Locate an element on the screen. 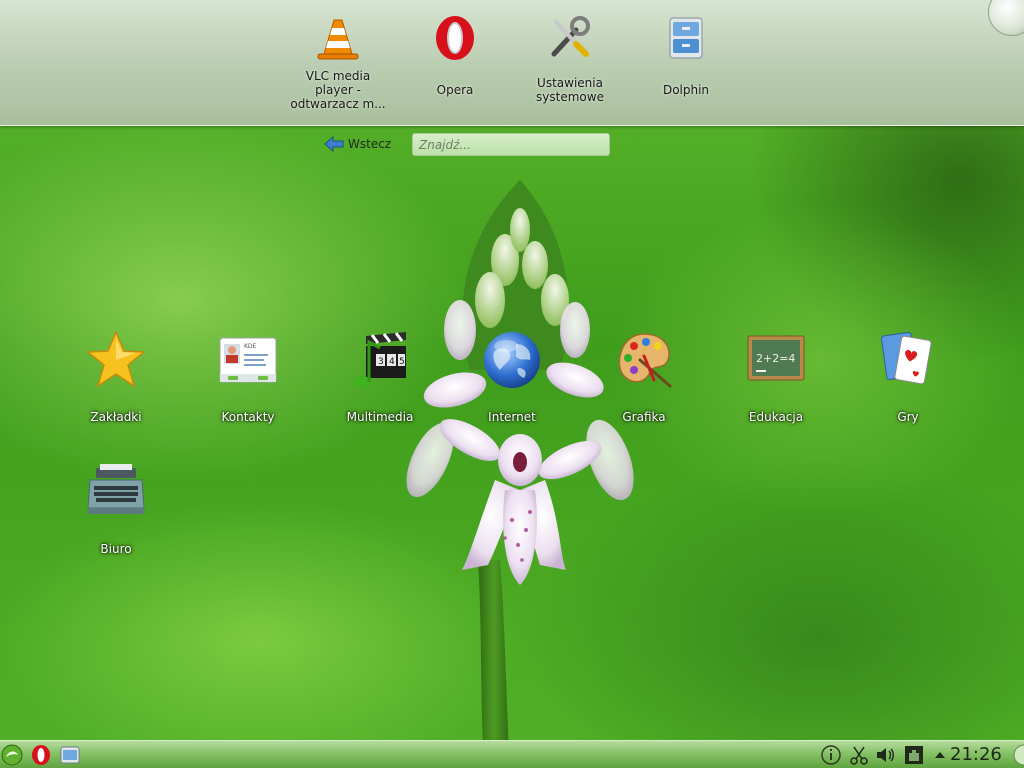  dolphin-file-manager-icon is located at coordinates (686, 38).